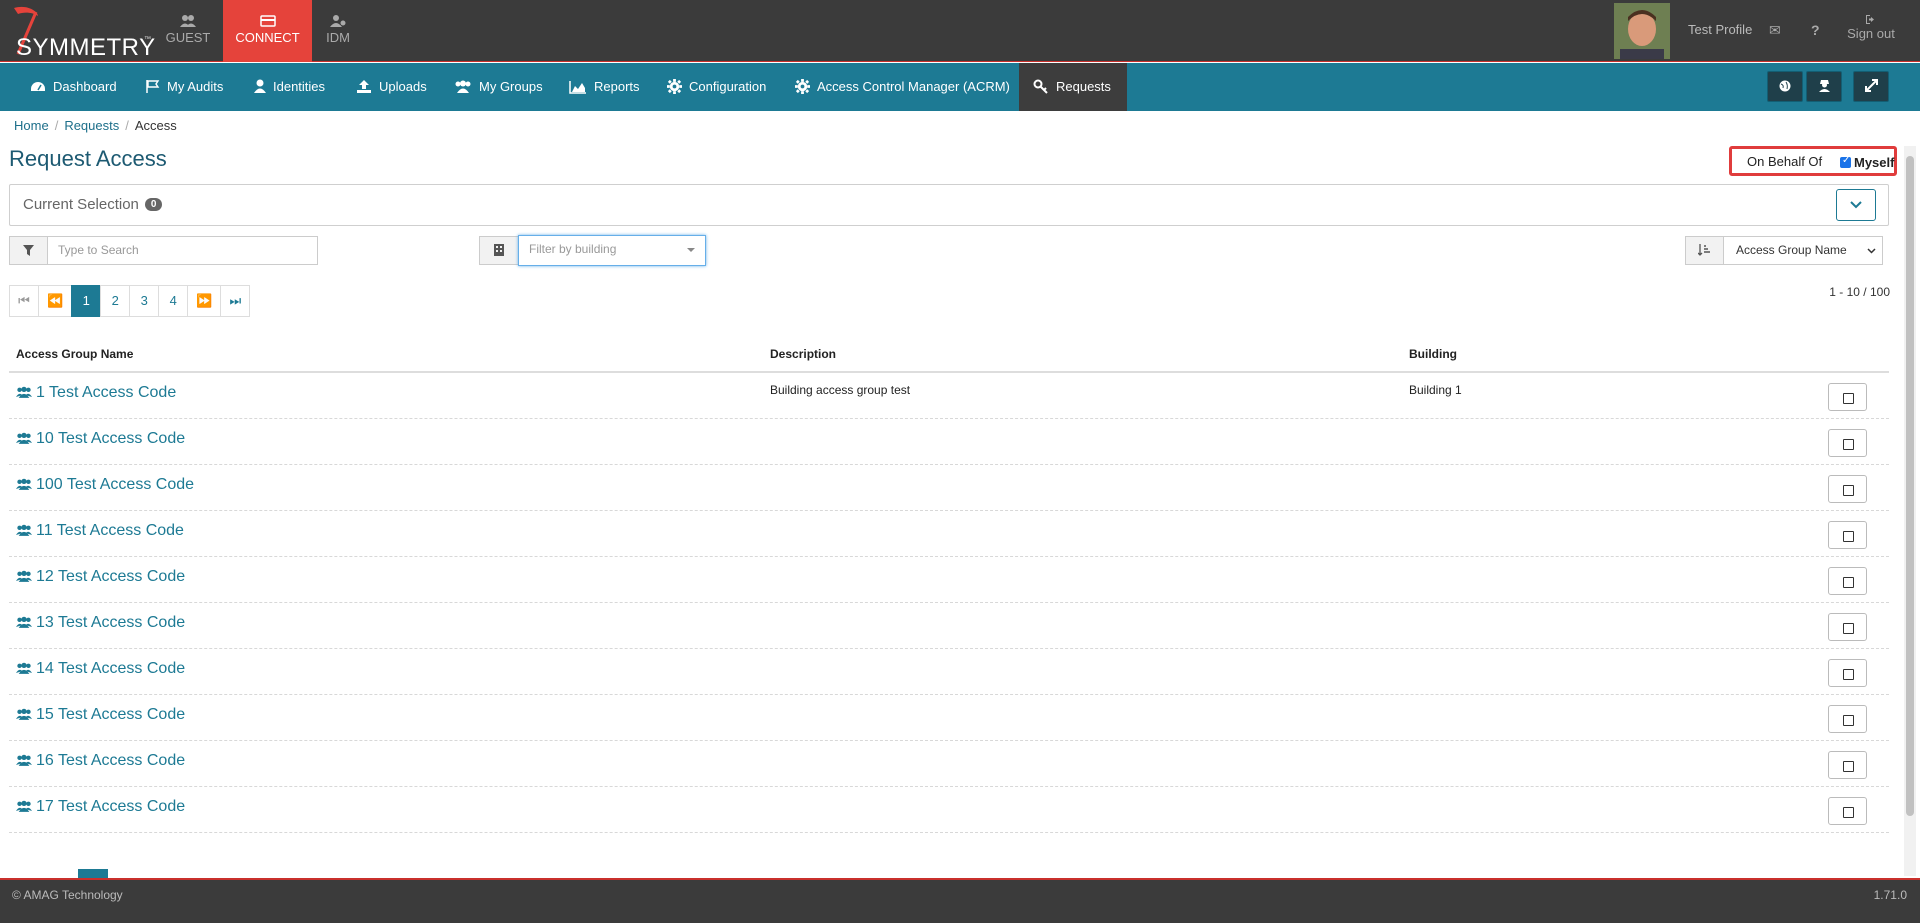 The height and width of the screenshot is (923, 1920). Describe the element at coordinates (235, 301) in the screenshot. I see `last-page-button: ⏭` at that location.